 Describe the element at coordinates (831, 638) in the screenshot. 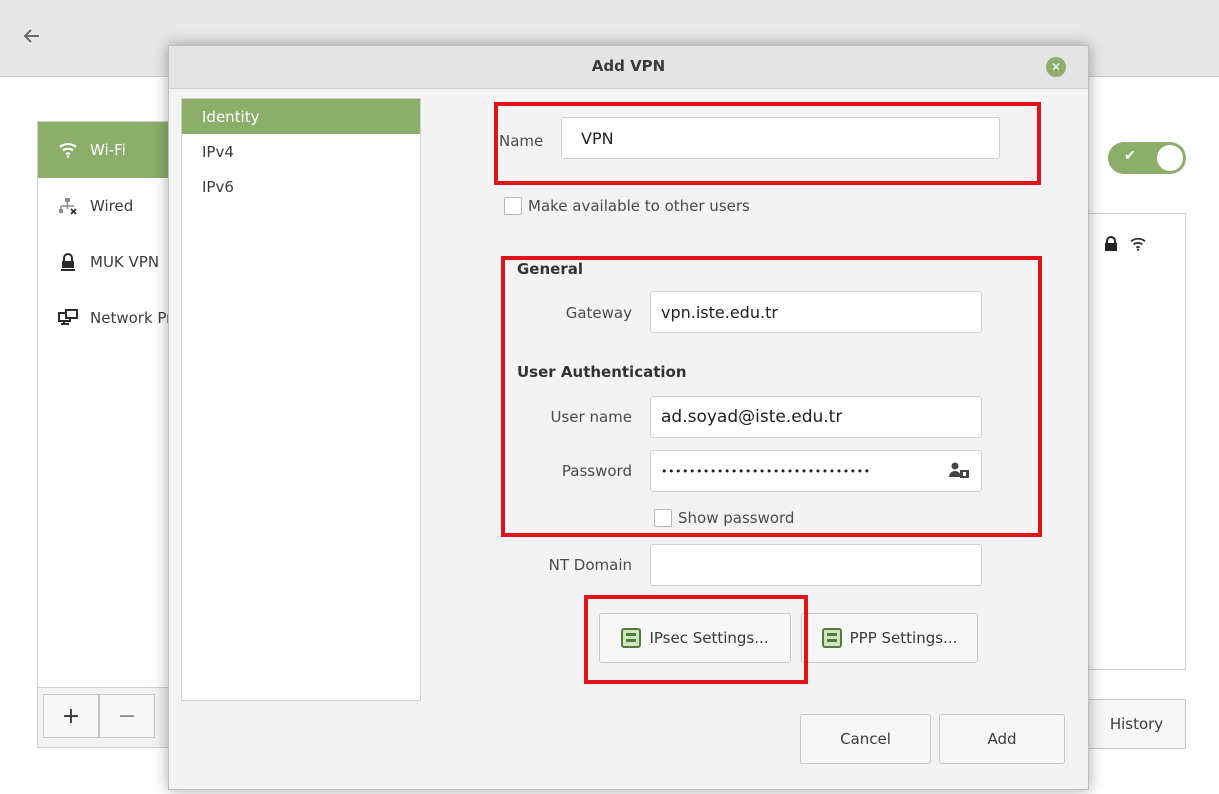

I see `settings-icon` at that location.